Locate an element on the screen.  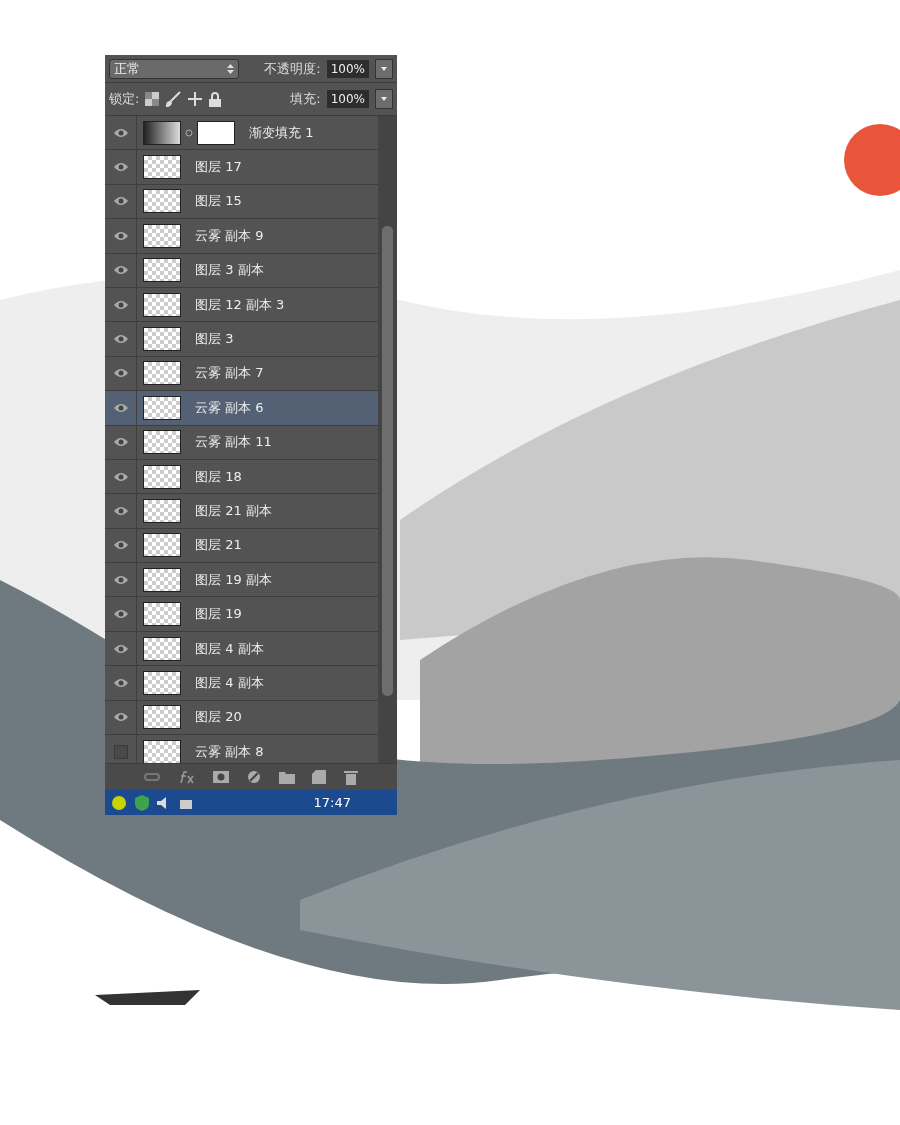
layer-row: 云雾 副本 6 is located at coordinates (241, 408).